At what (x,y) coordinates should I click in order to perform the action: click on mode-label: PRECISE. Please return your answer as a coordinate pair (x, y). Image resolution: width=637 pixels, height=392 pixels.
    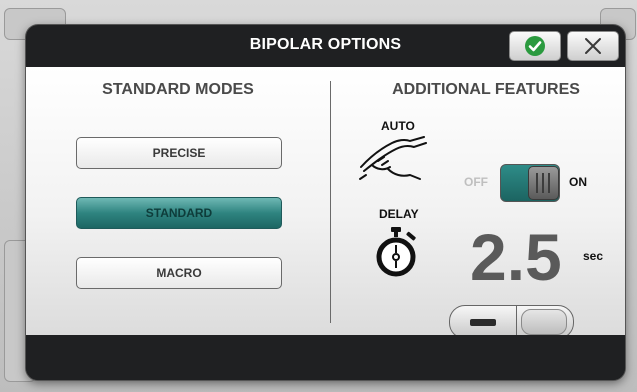
    Looking at the image, I should click on (179, 153).